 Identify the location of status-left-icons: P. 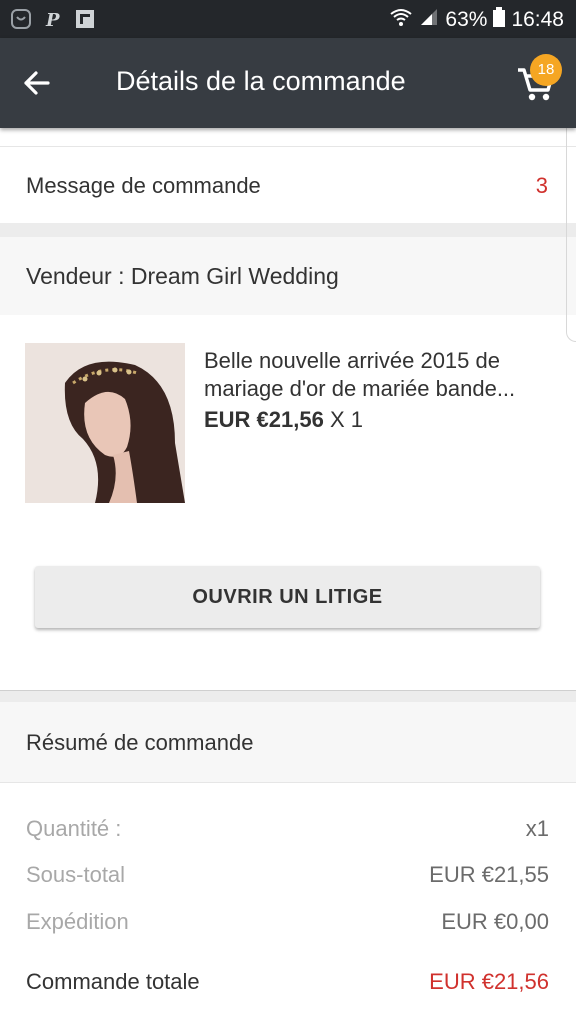
(53, 19).